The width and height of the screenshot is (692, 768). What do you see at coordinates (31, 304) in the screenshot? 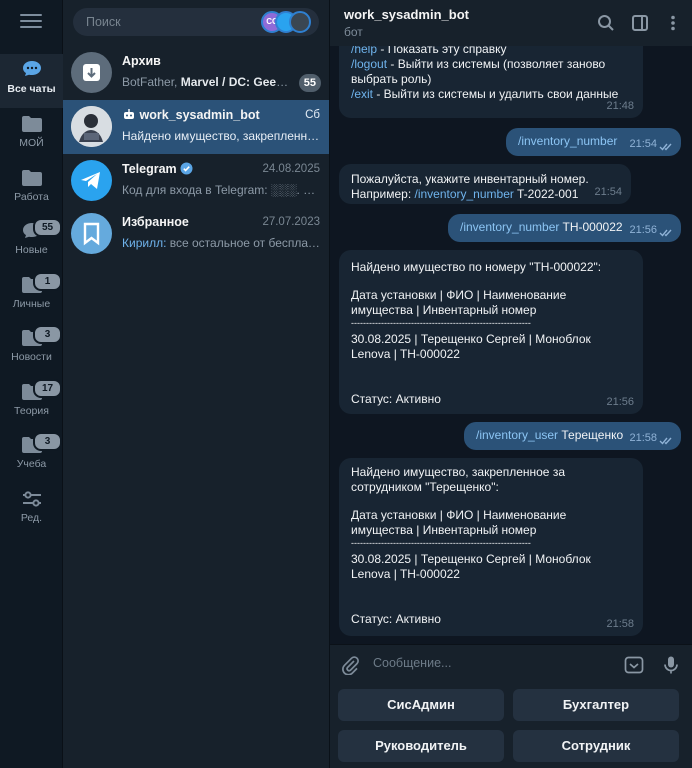
I see `folder-label: Личные` at bounding box center [31, 304].